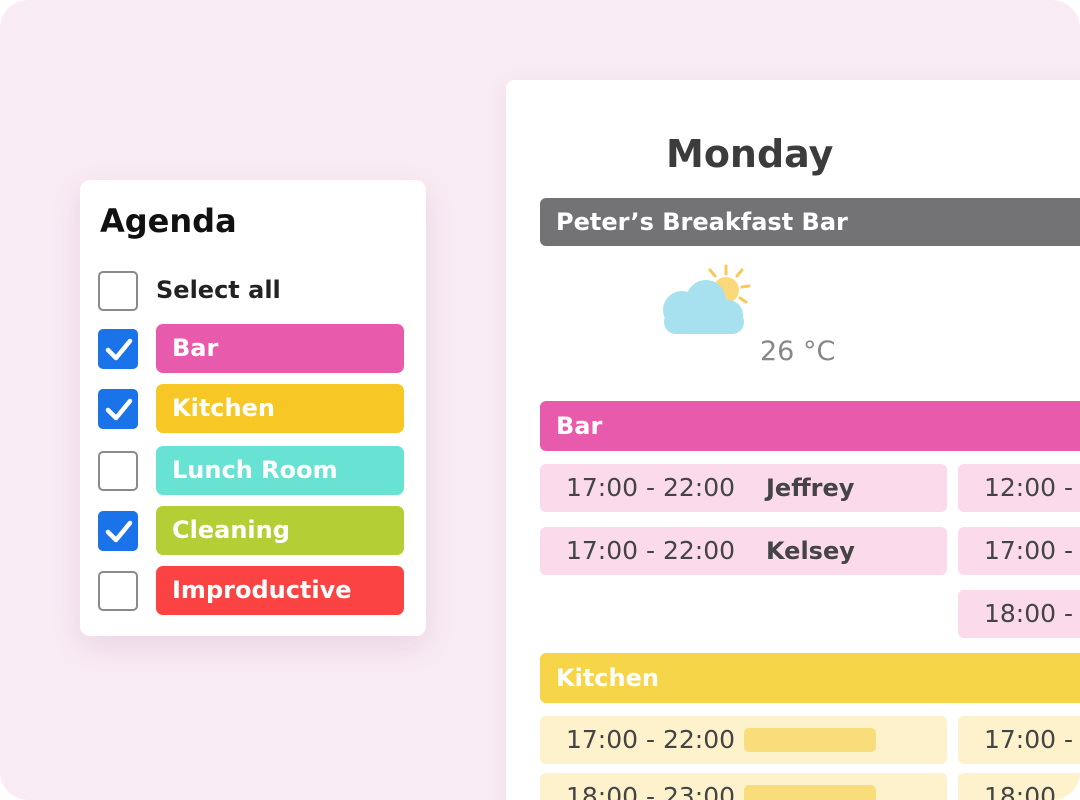 The width and height of the screenshot is (1080, 800). I want to click on shift-employee: Kelsey, so click(810, 551).